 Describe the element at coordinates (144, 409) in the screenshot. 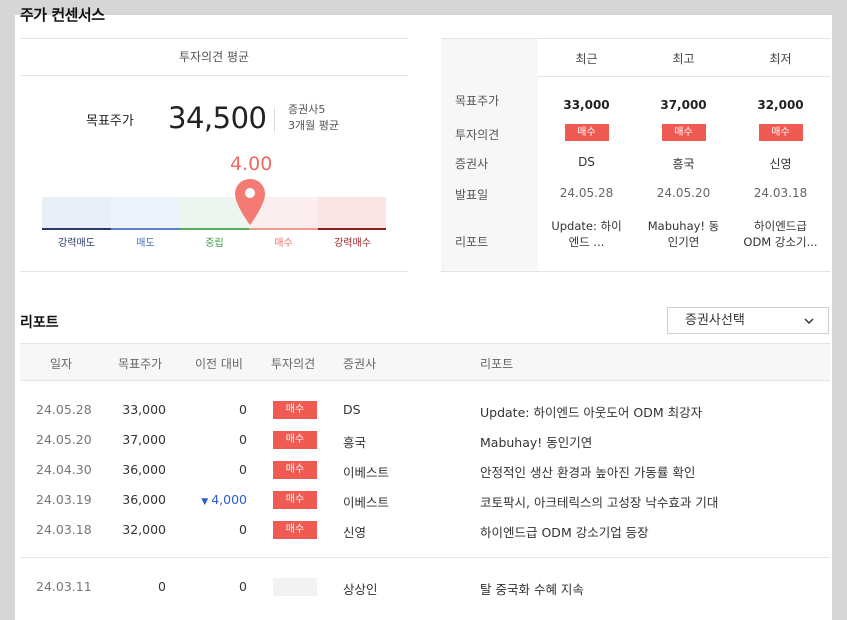

I see `row-target-price: 33,000` at that location.